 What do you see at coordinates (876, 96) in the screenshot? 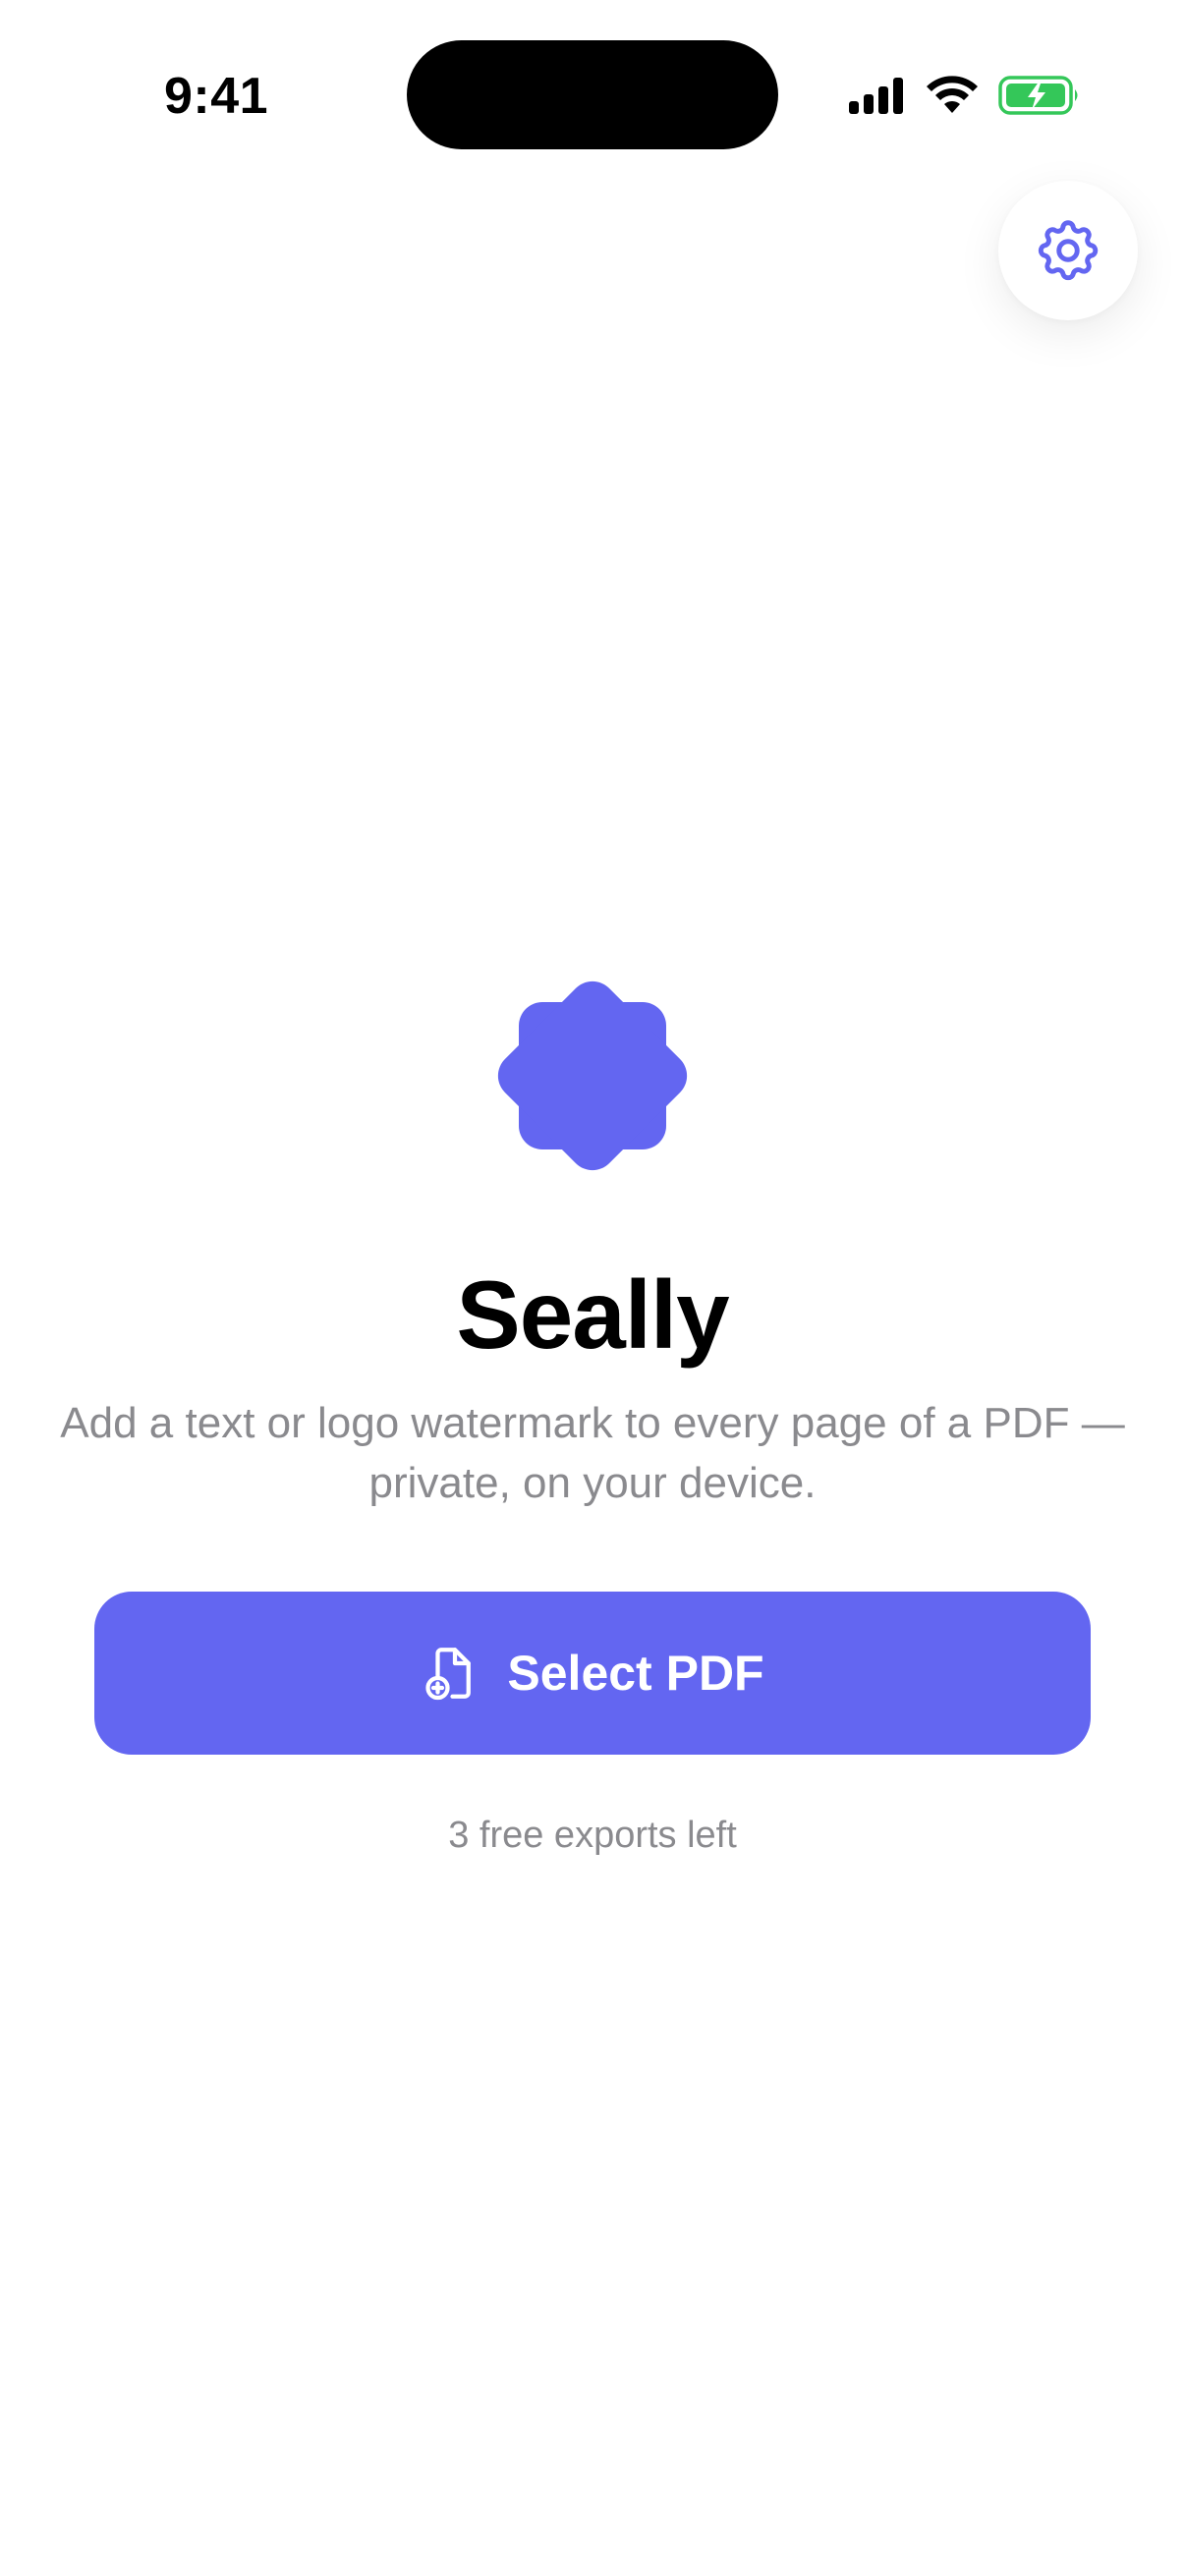
I see `cellular-signal-icon` at bounding box center [876, 96].